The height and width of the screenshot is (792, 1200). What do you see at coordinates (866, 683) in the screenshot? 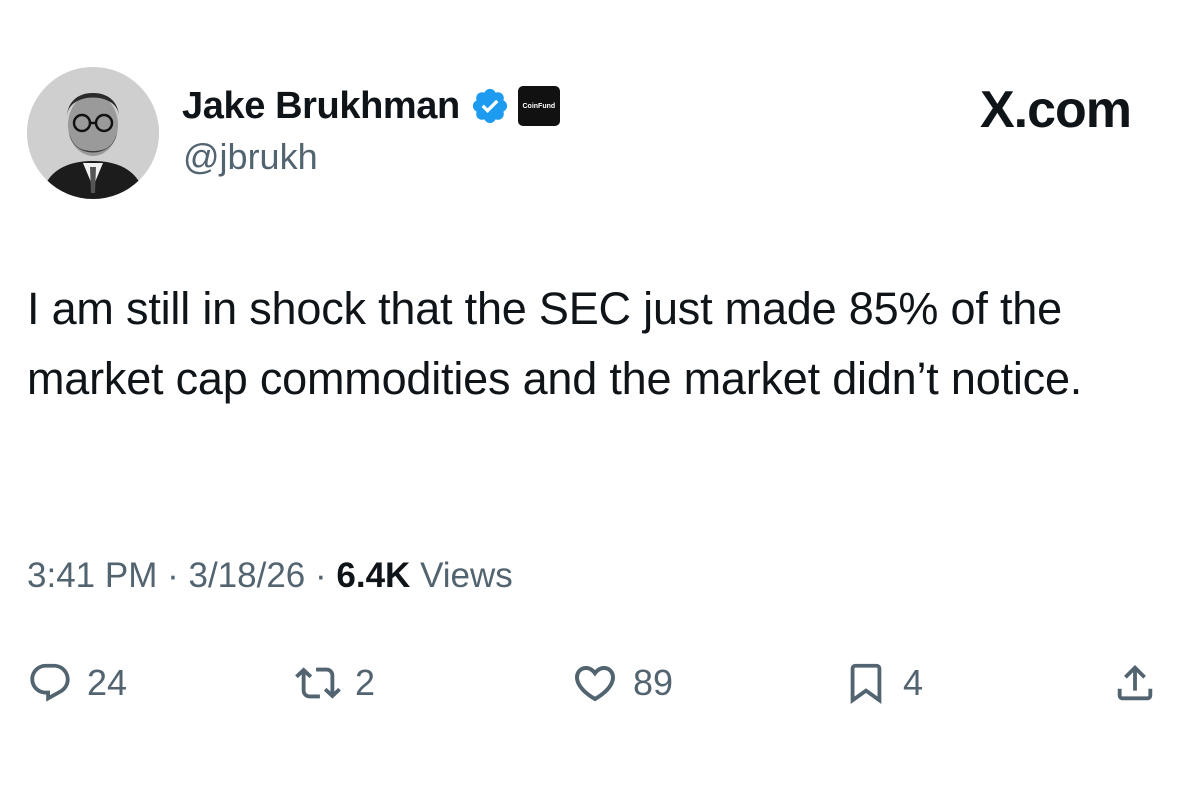
I see `bookmark-icon` at bounding box center [866, 683].